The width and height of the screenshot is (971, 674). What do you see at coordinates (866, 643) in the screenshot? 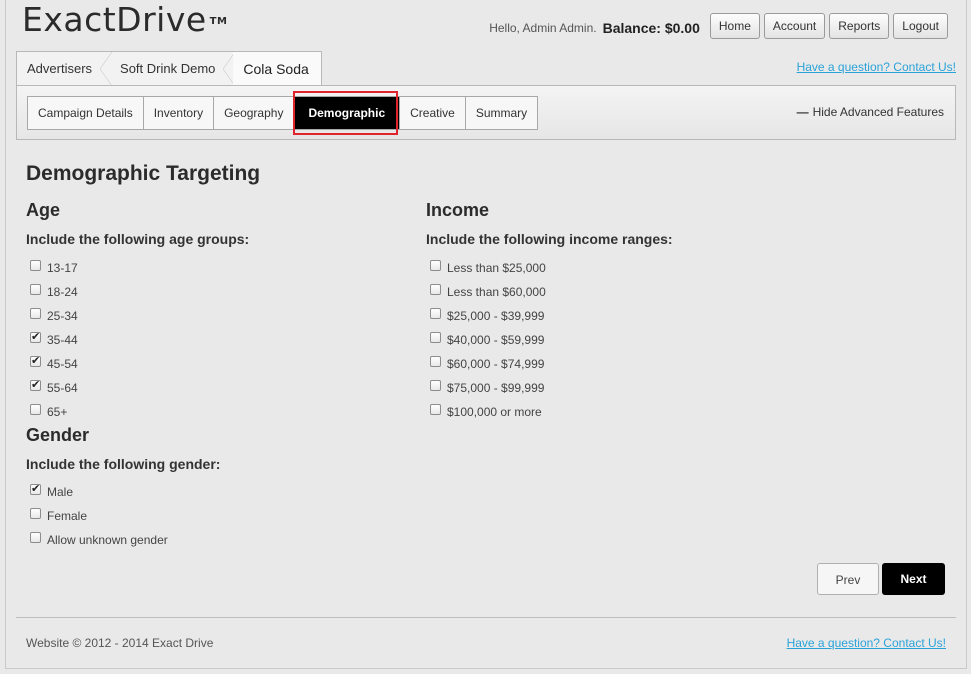
I see `contact-link-bottom: Have a question? Contact Us!` at bounding box center [866, 643].